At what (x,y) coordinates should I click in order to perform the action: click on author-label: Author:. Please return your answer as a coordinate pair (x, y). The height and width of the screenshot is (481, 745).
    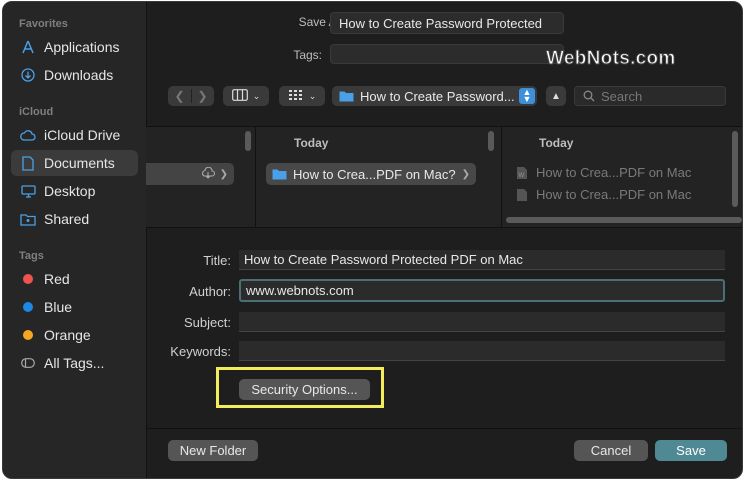
    Looking at the image, I should click on (210, 291).